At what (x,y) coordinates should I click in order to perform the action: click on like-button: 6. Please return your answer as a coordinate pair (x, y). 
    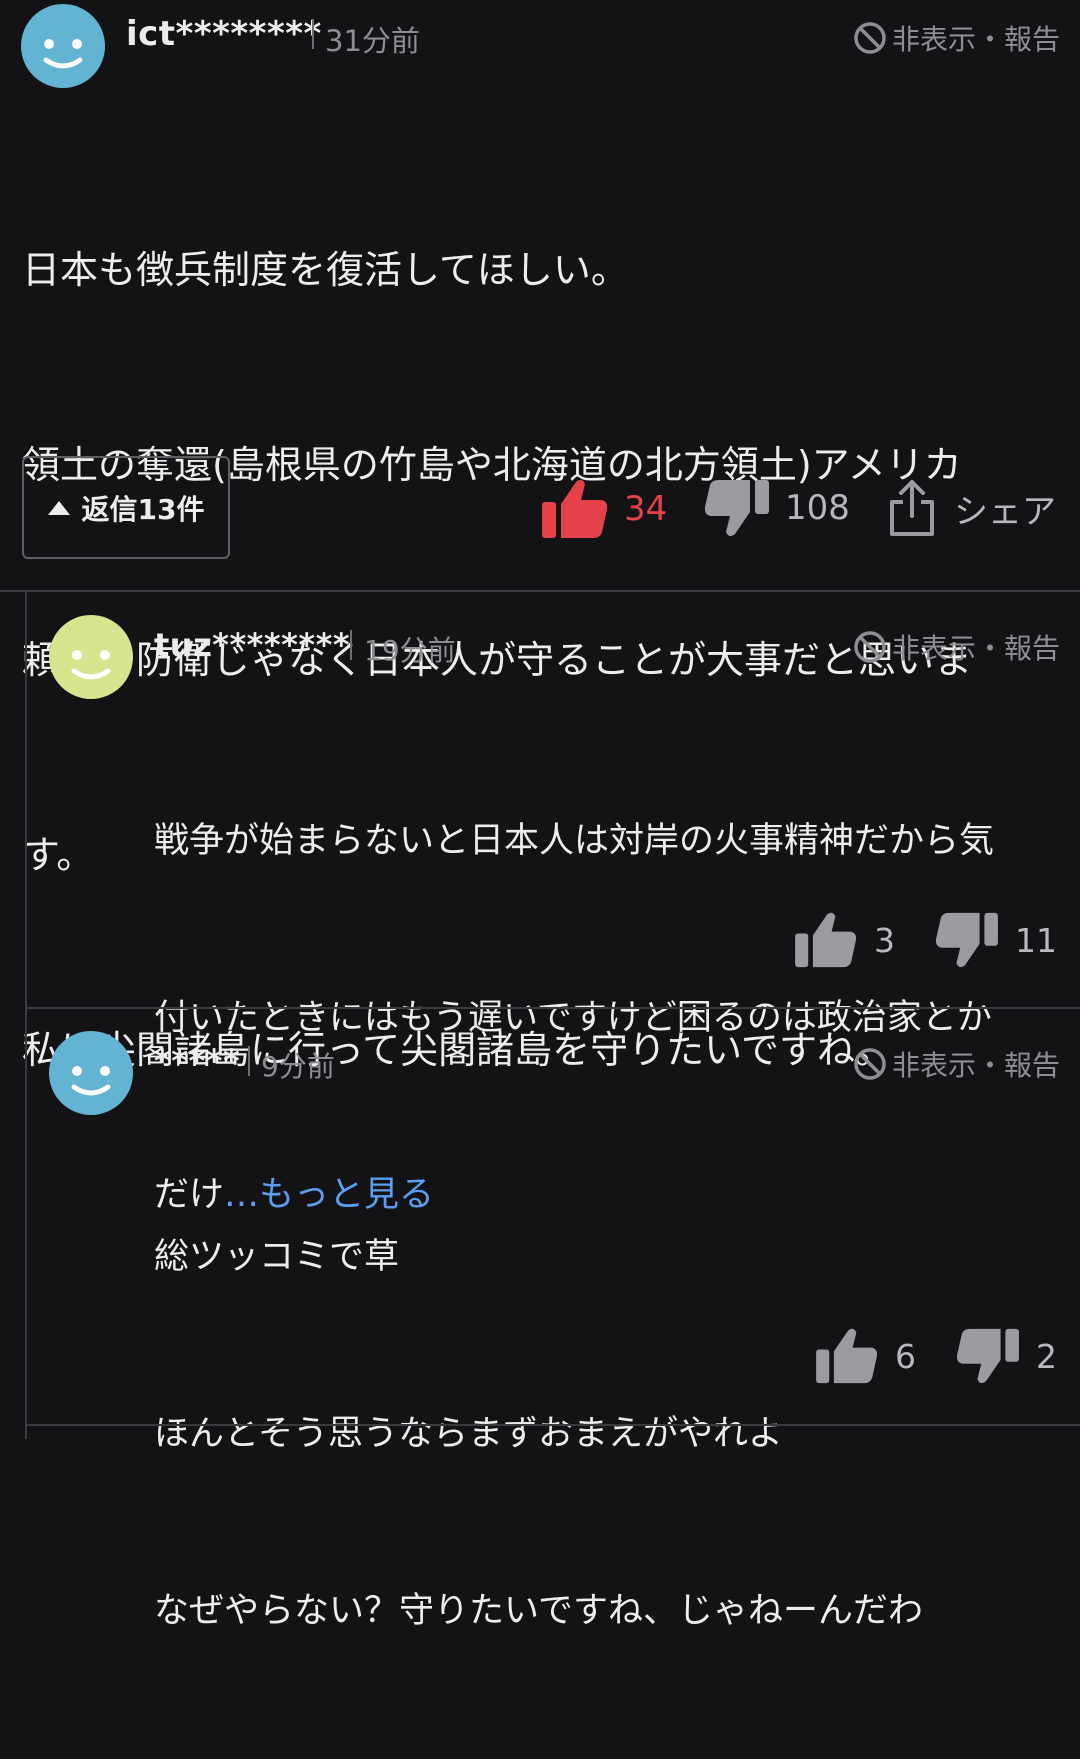
    Looking at the image, I should click on (865, 1356).